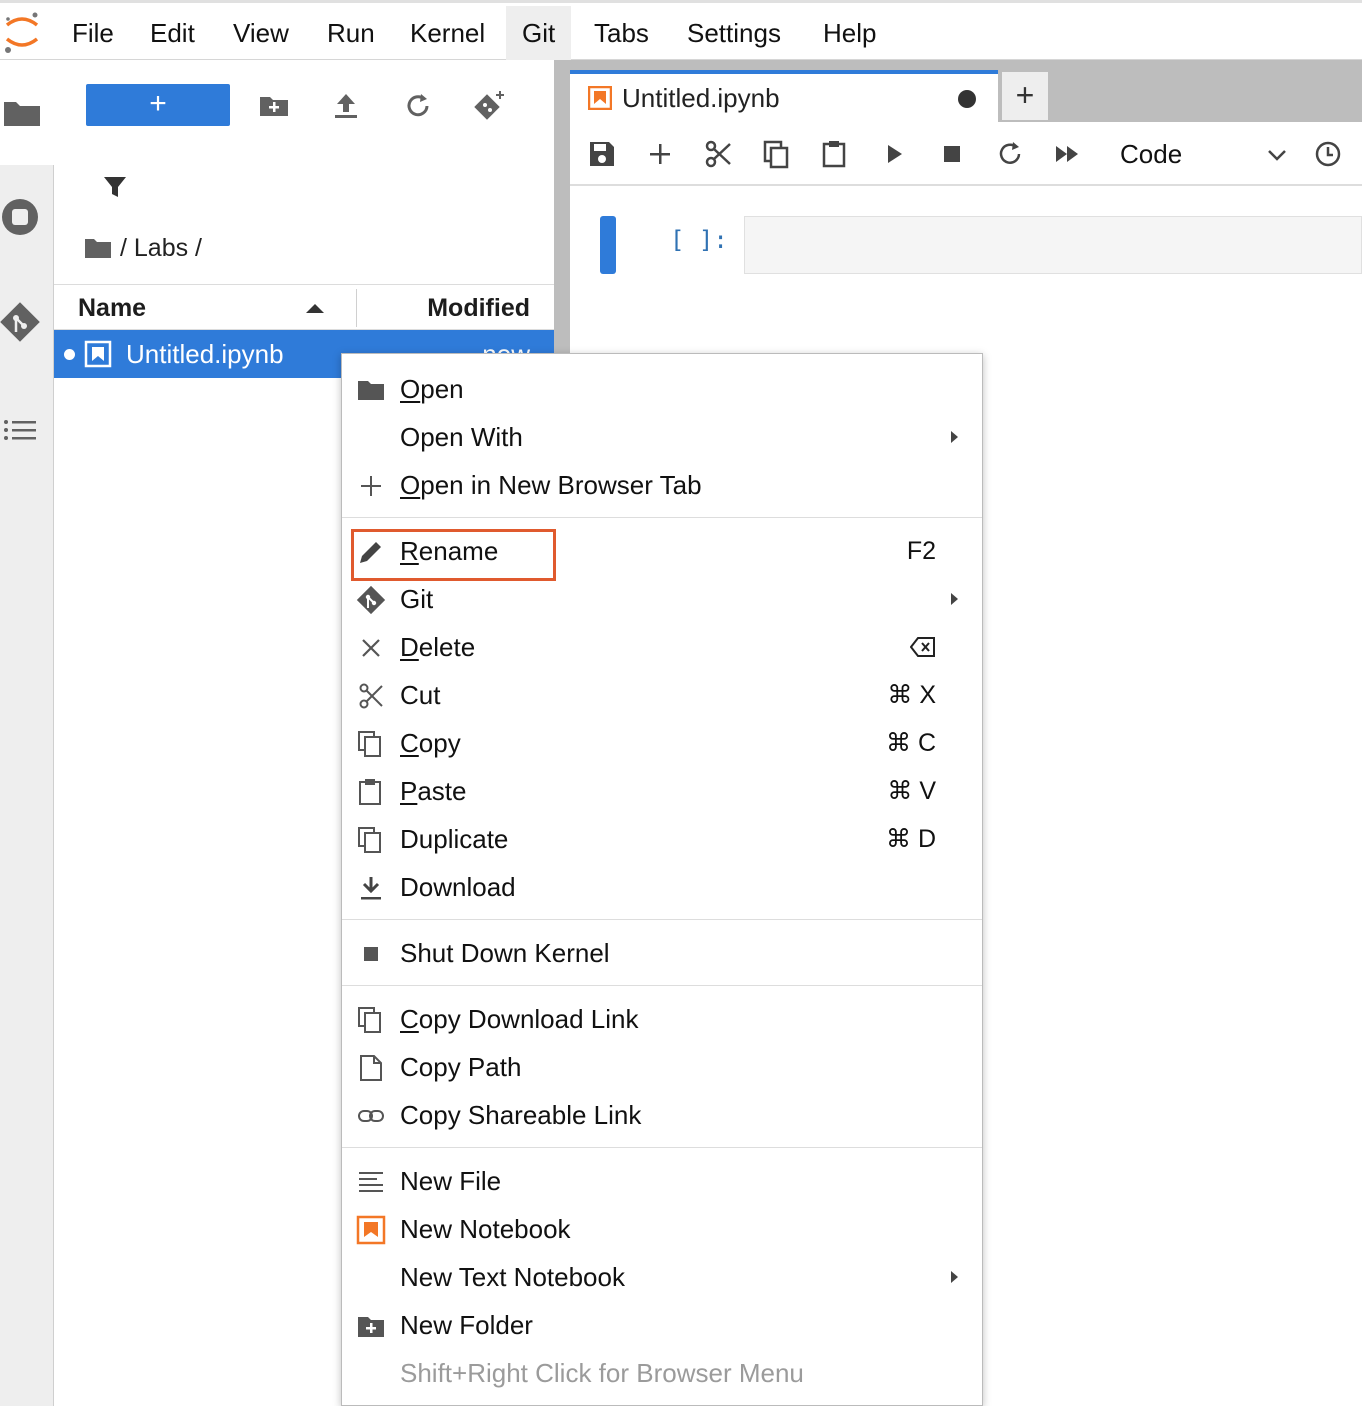  I want to click on chevron-down-icon, so click(1277, 155).